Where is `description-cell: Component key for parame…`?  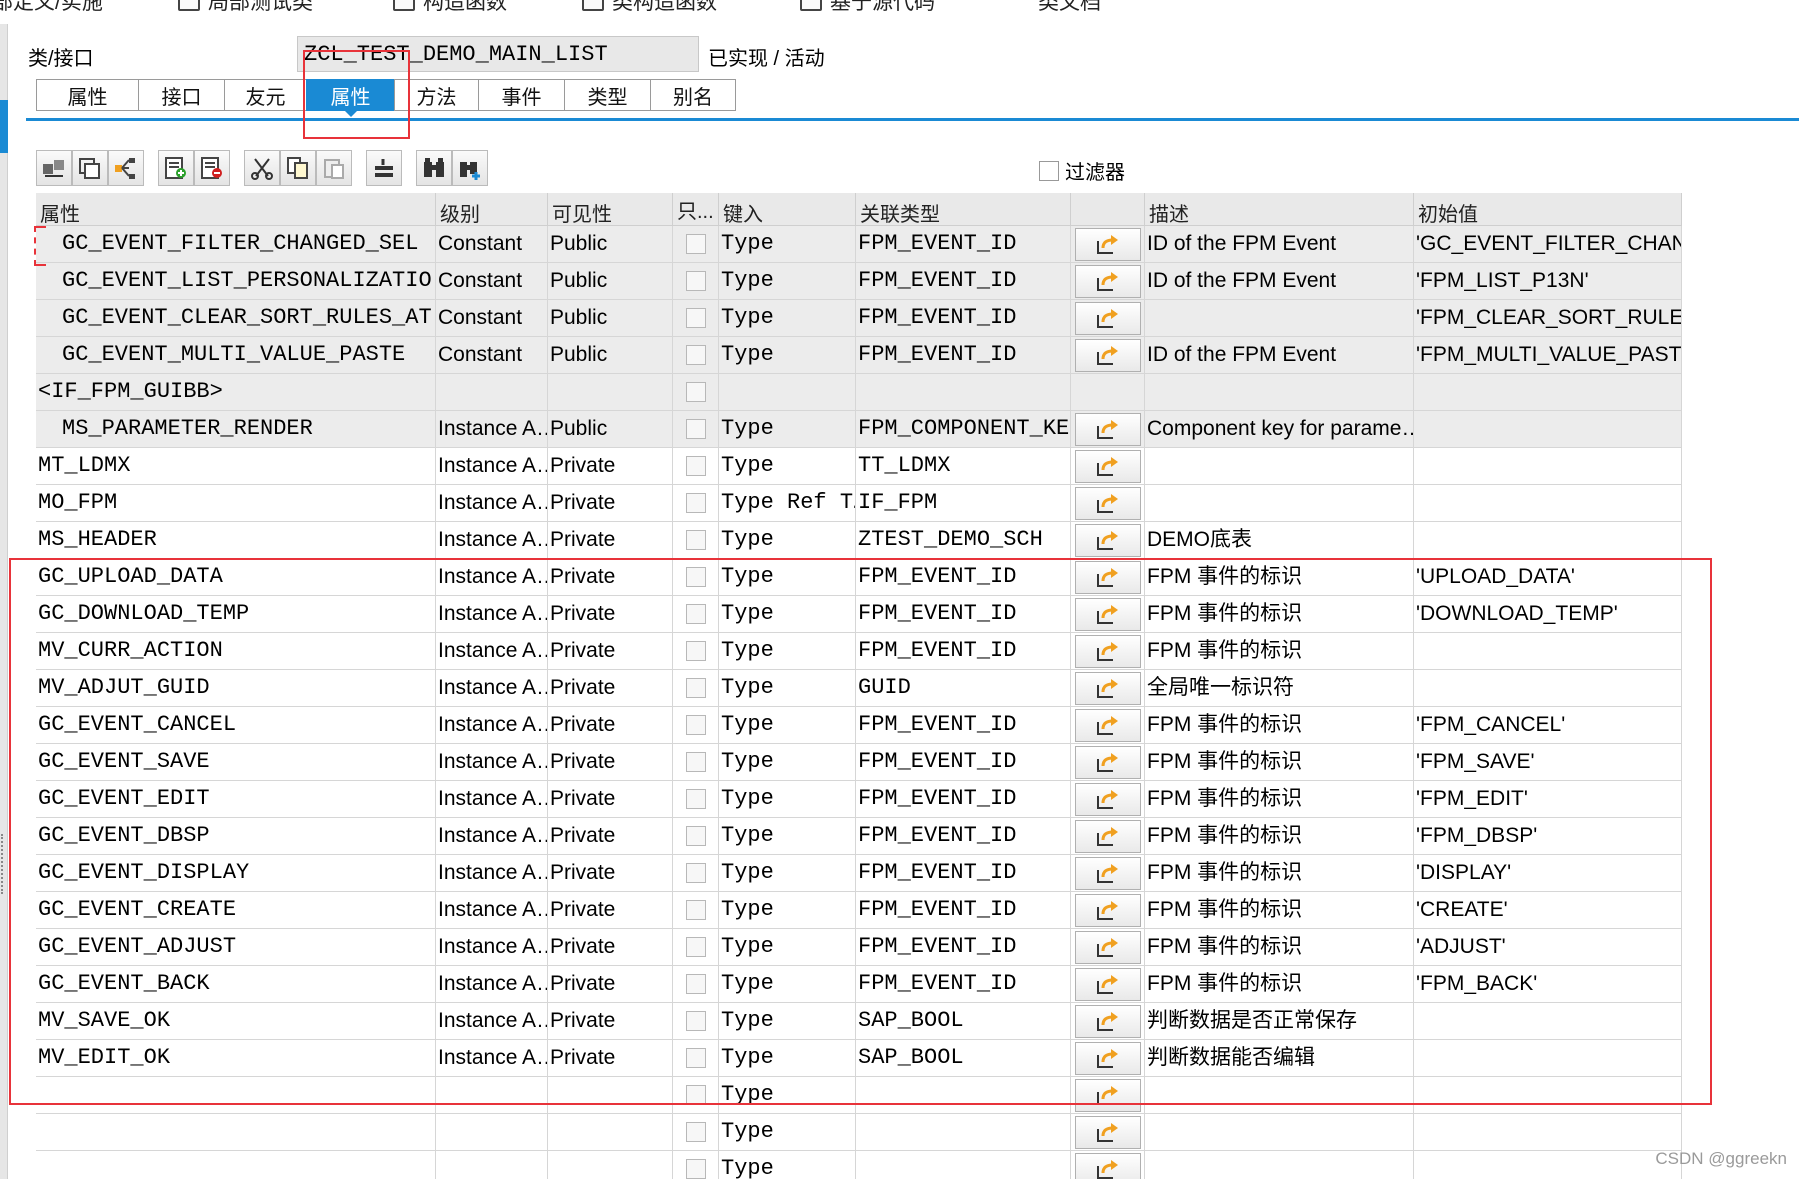
description-cell: Component key for parame… is located at coordinates (1279, 429).